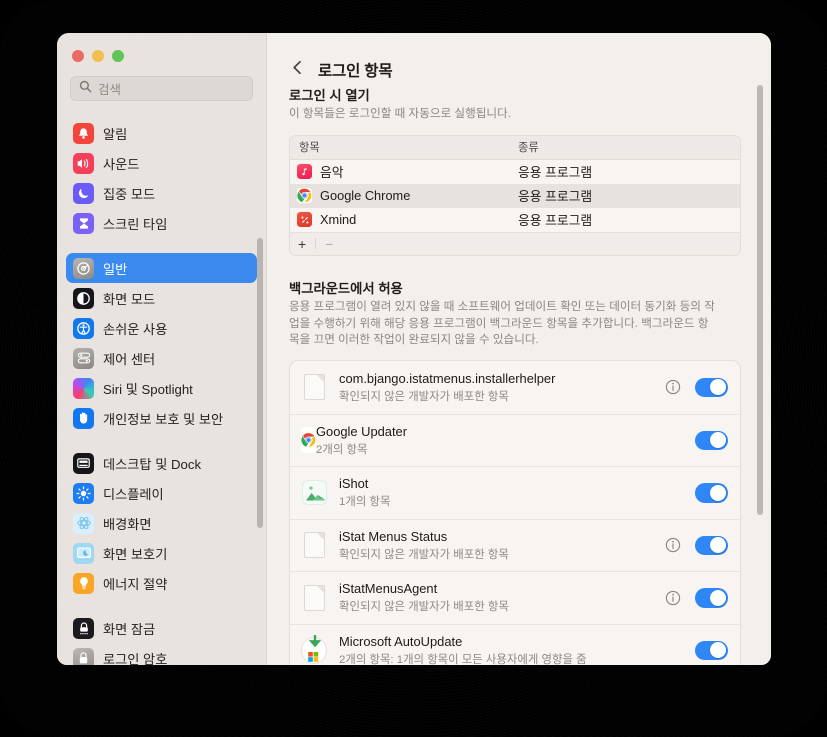 The width and height of the screenshot is (827, 737). What do you see at coordinates (129, 359) in the screenshot?
I see `sidebar-item-label: 제어 센터` at bounding box center [129, 359].